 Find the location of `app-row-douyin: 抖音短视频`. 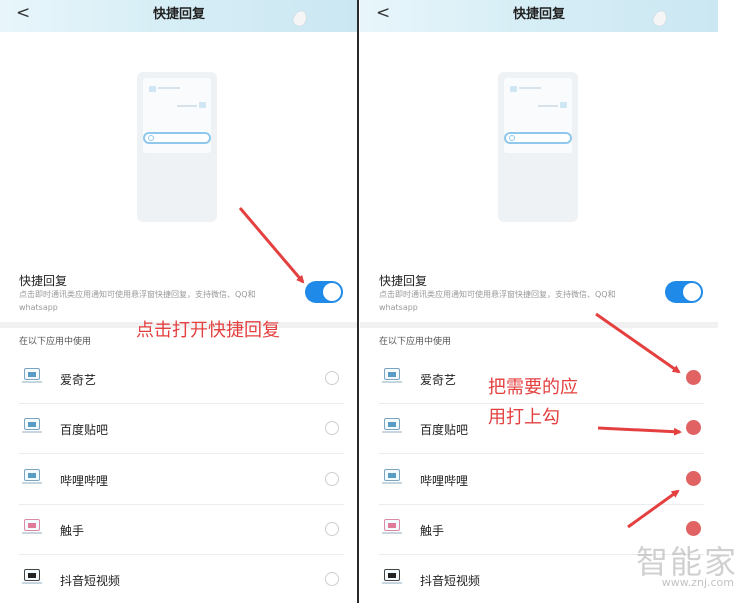

app-row-douyin: 抖音短视频 is located at coordinates (179, 579).